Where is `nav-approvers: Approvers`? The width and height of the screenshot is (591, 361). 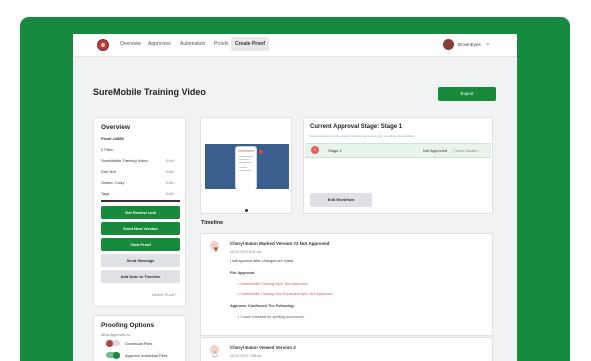 nav-approvers: Approvers is located at coordinates (159, 44).